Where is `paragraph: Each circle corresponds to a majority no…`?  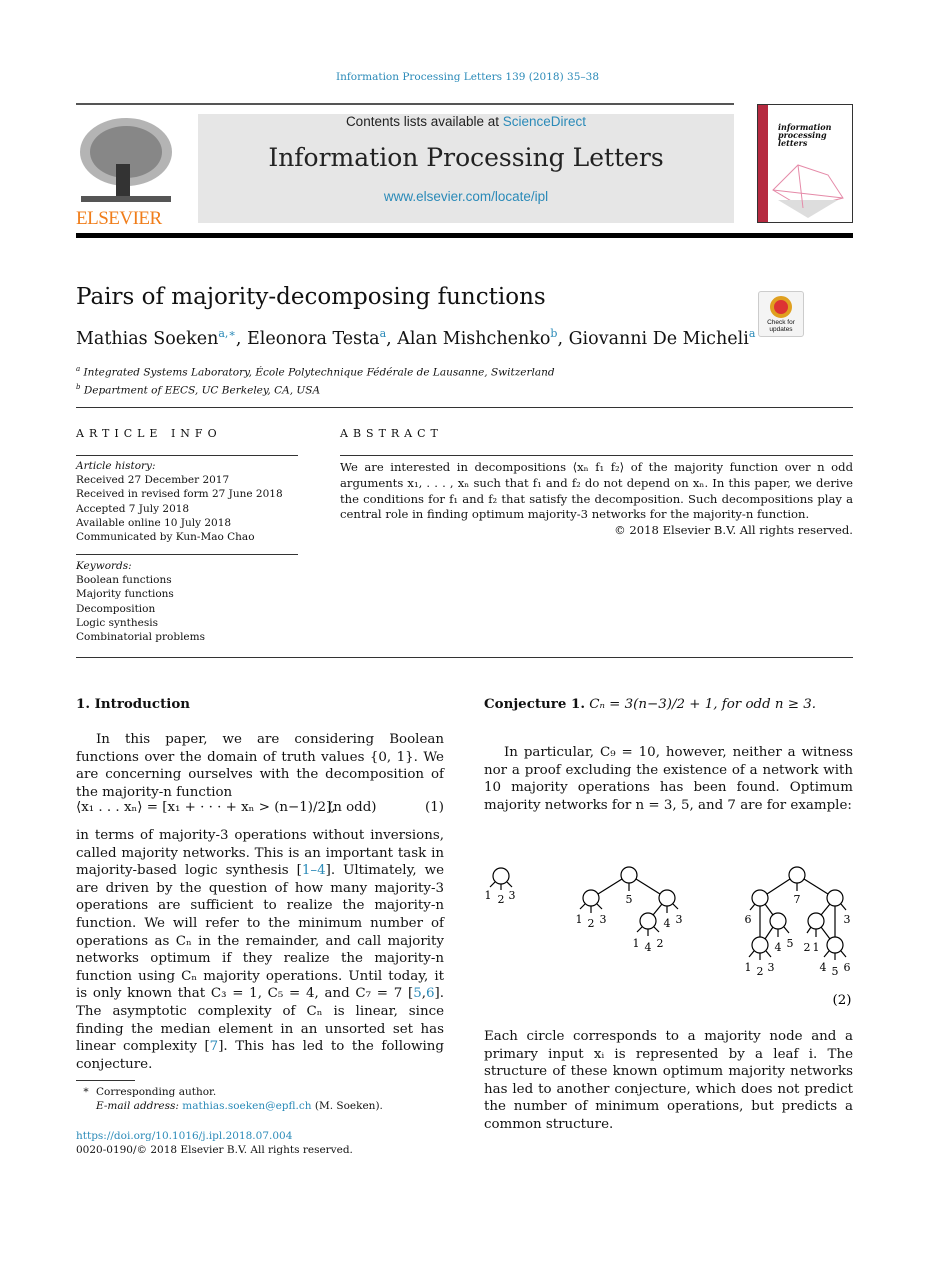 paragraph: Each circle corresponds to a majority no… is located at coordinates (668, 1080).